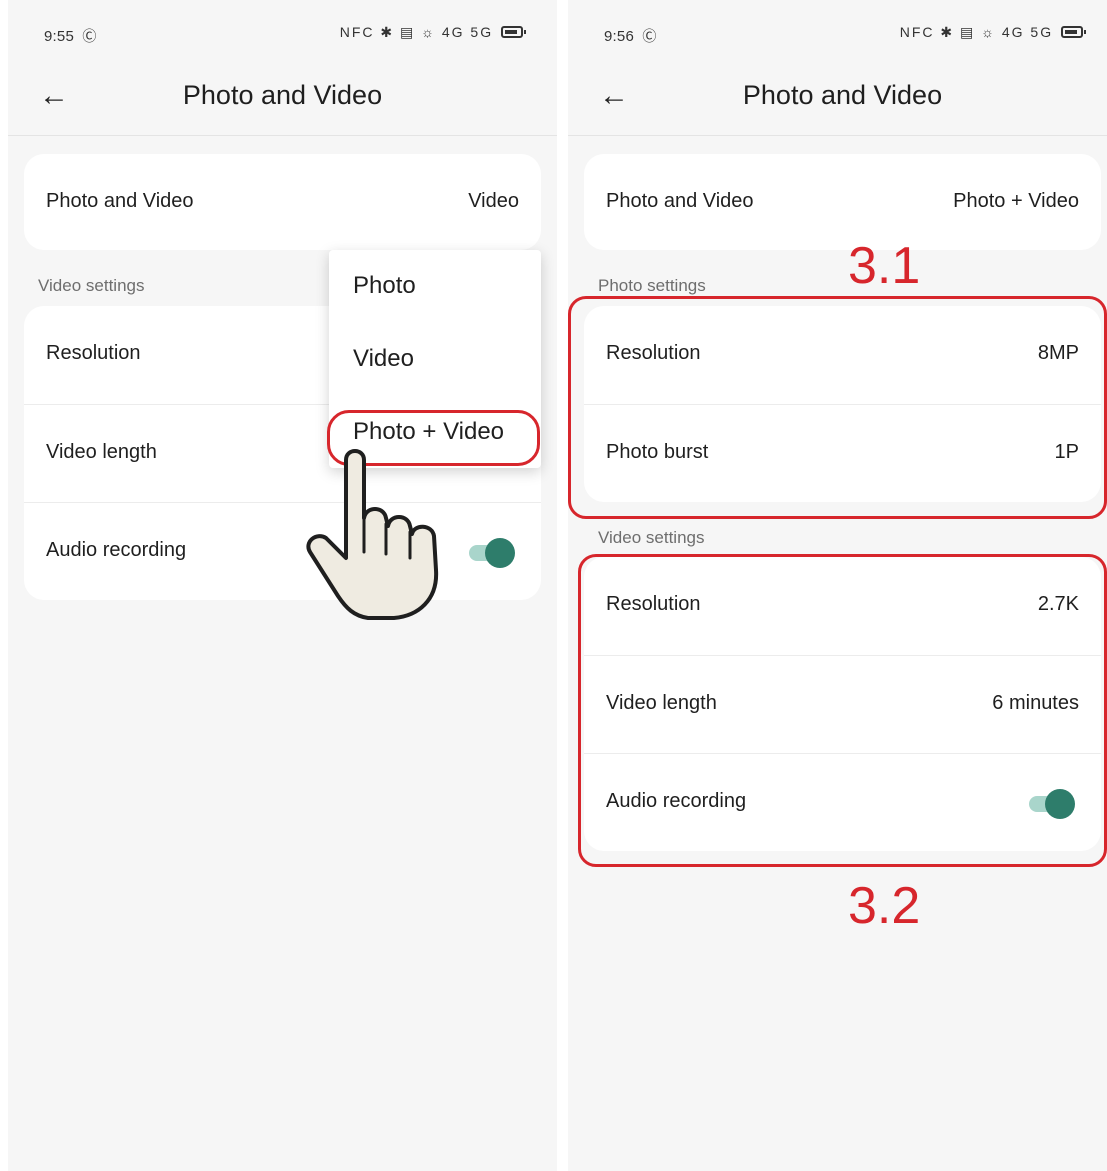 Image resolution: width=1107 pixels, height=1171 pixels. What do you see at coordinates (653, 353) in the screenshot?
I see `photo-resolution-label: Resolution` at bounding box center [653, 353].